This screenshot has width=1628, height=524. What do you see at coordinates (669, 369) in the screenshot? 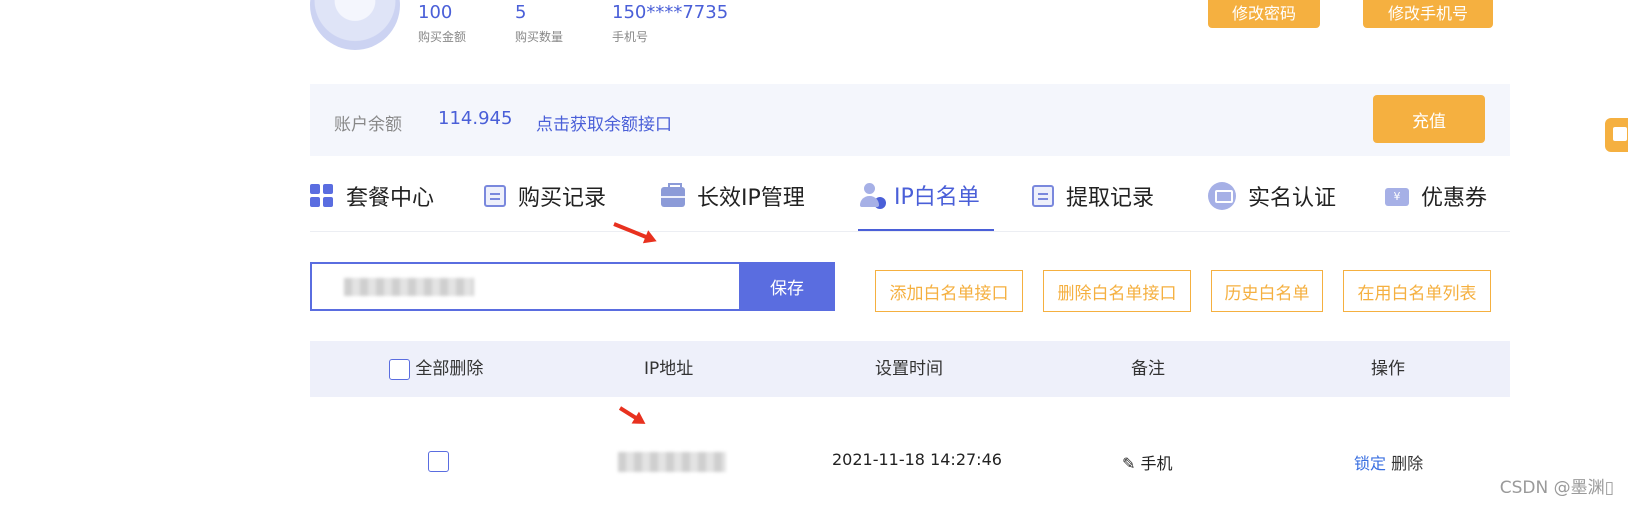
I see `ip-header: IP地址` at bounding box center [669, 369].